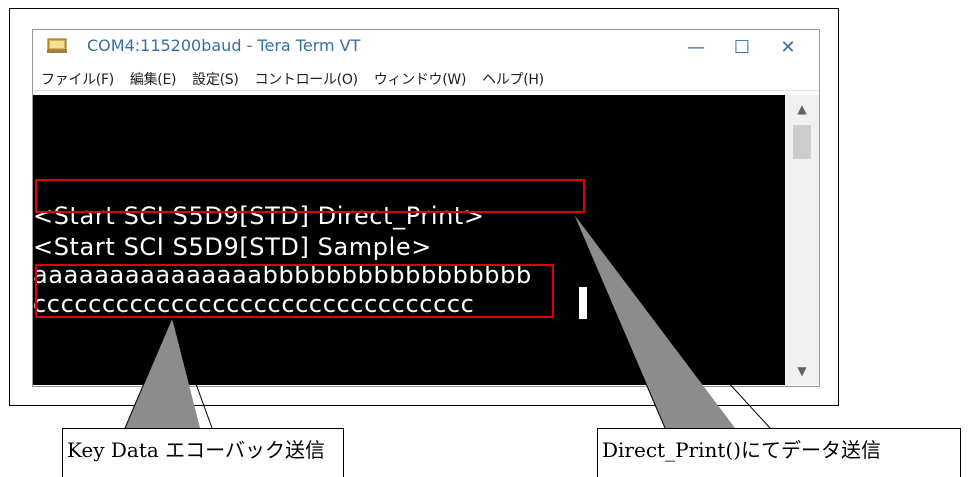  Describe the element at coordinates (742, 47) in the screenshot. I see `maximize-button: ☐` at that location.